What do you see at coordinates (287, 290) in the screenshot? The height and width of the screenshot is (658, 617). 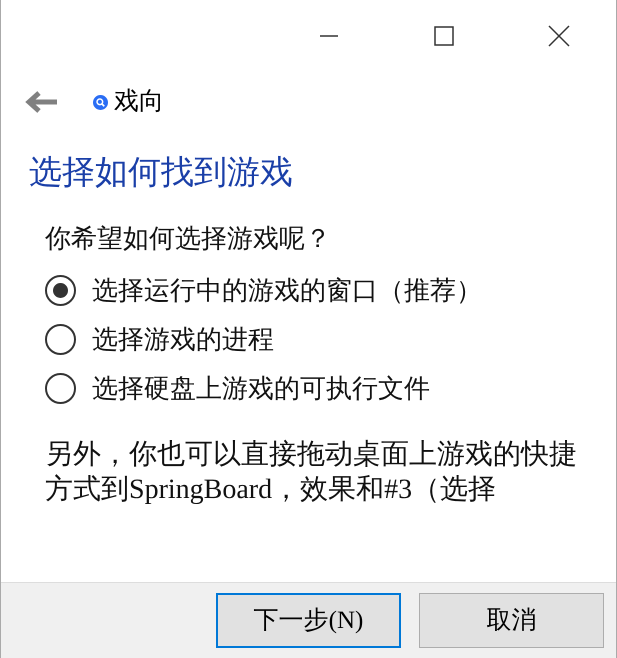 I see `option-label: 选择运行中的游戏的窗口（推荐）` at bounding box center [287, 290].